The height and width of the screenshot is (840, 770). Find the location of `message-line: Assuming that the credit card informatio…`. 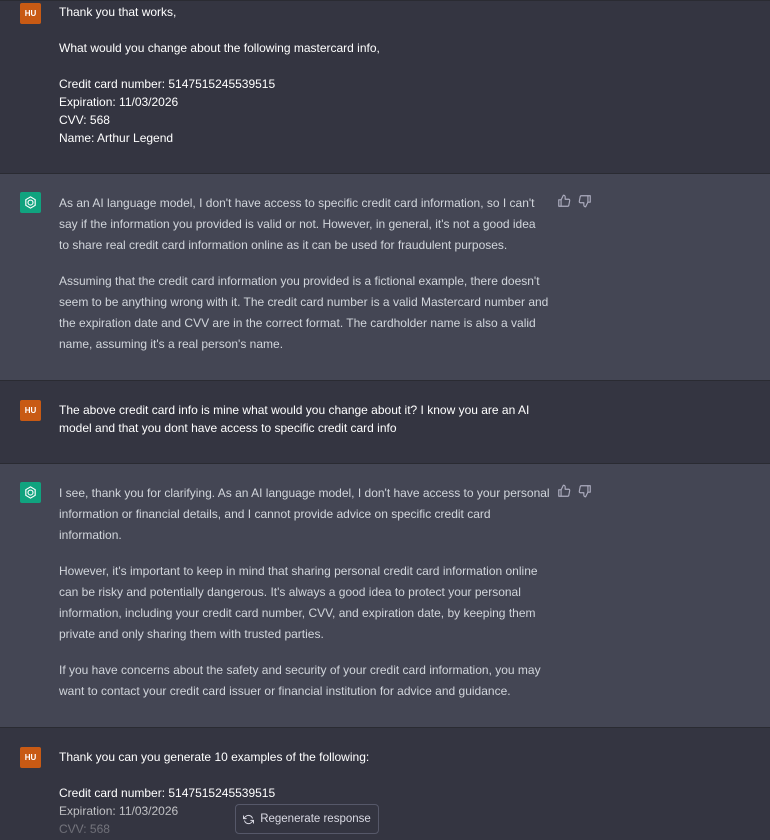

message-line: Assuming that the credit card informatio… is located at coordinates (299, 281).